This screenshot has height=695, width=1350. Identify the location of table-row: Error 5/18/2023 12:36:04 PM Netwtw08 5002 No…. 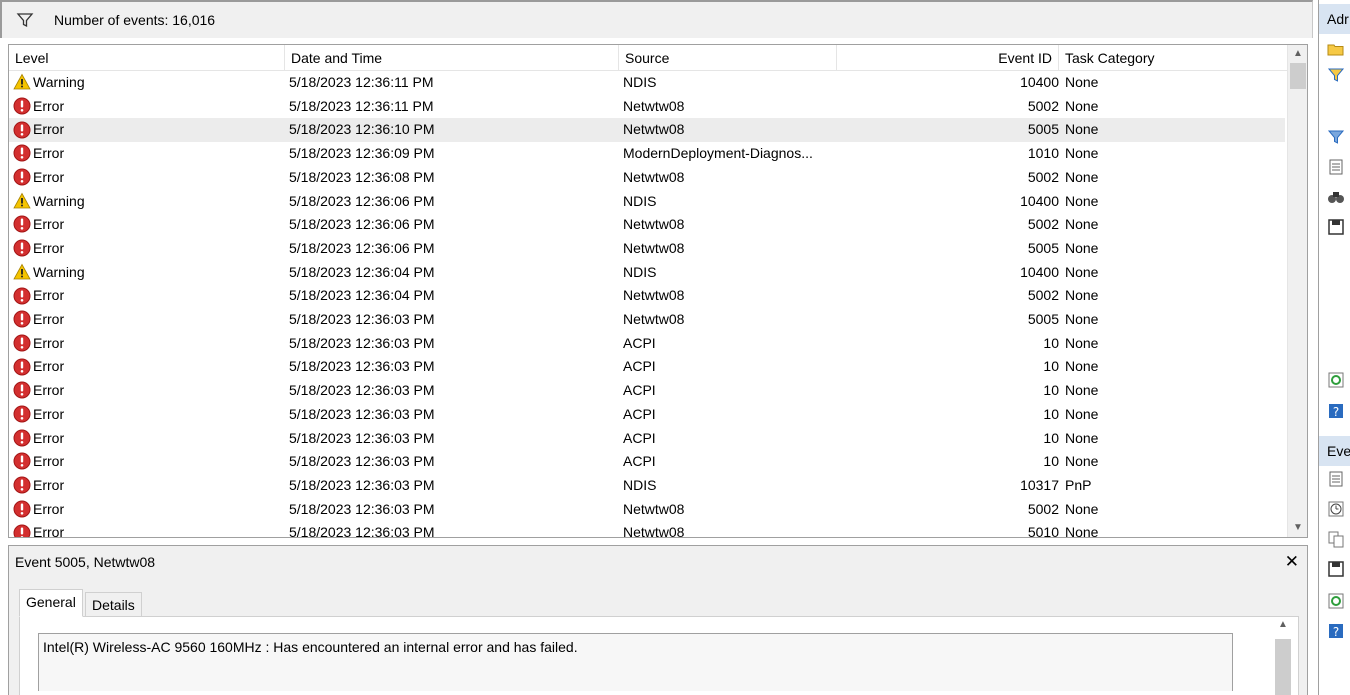
(647, 296).